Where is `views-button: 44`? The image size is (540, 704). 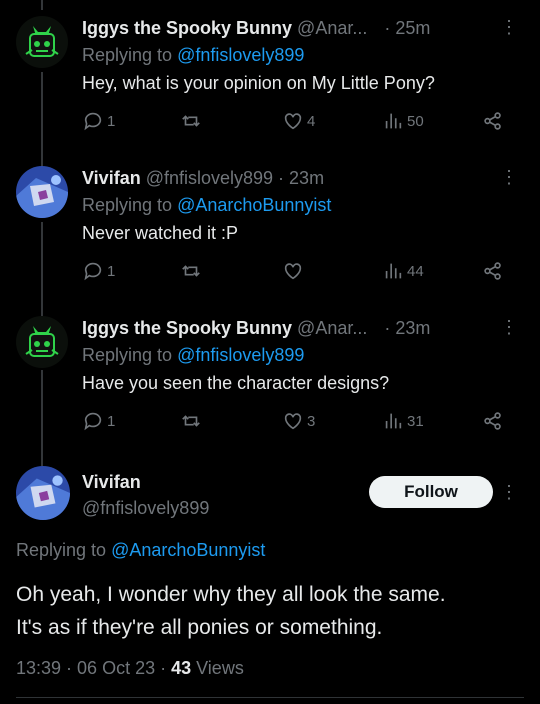 views-button: 44 is located at coordinates (403, 271).